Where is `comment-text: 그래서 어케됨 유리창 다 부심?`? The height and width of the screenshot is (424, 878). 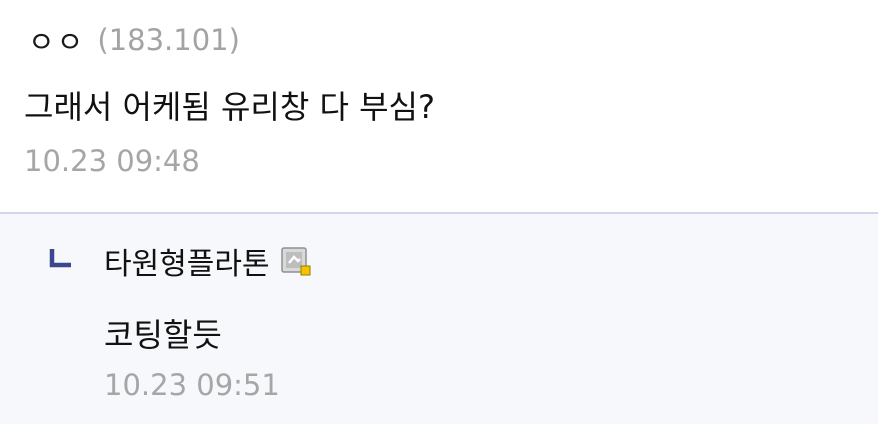
comment-text: 그래서 어케됨 유리창 다 부심? is located at coordinates (229, 107).